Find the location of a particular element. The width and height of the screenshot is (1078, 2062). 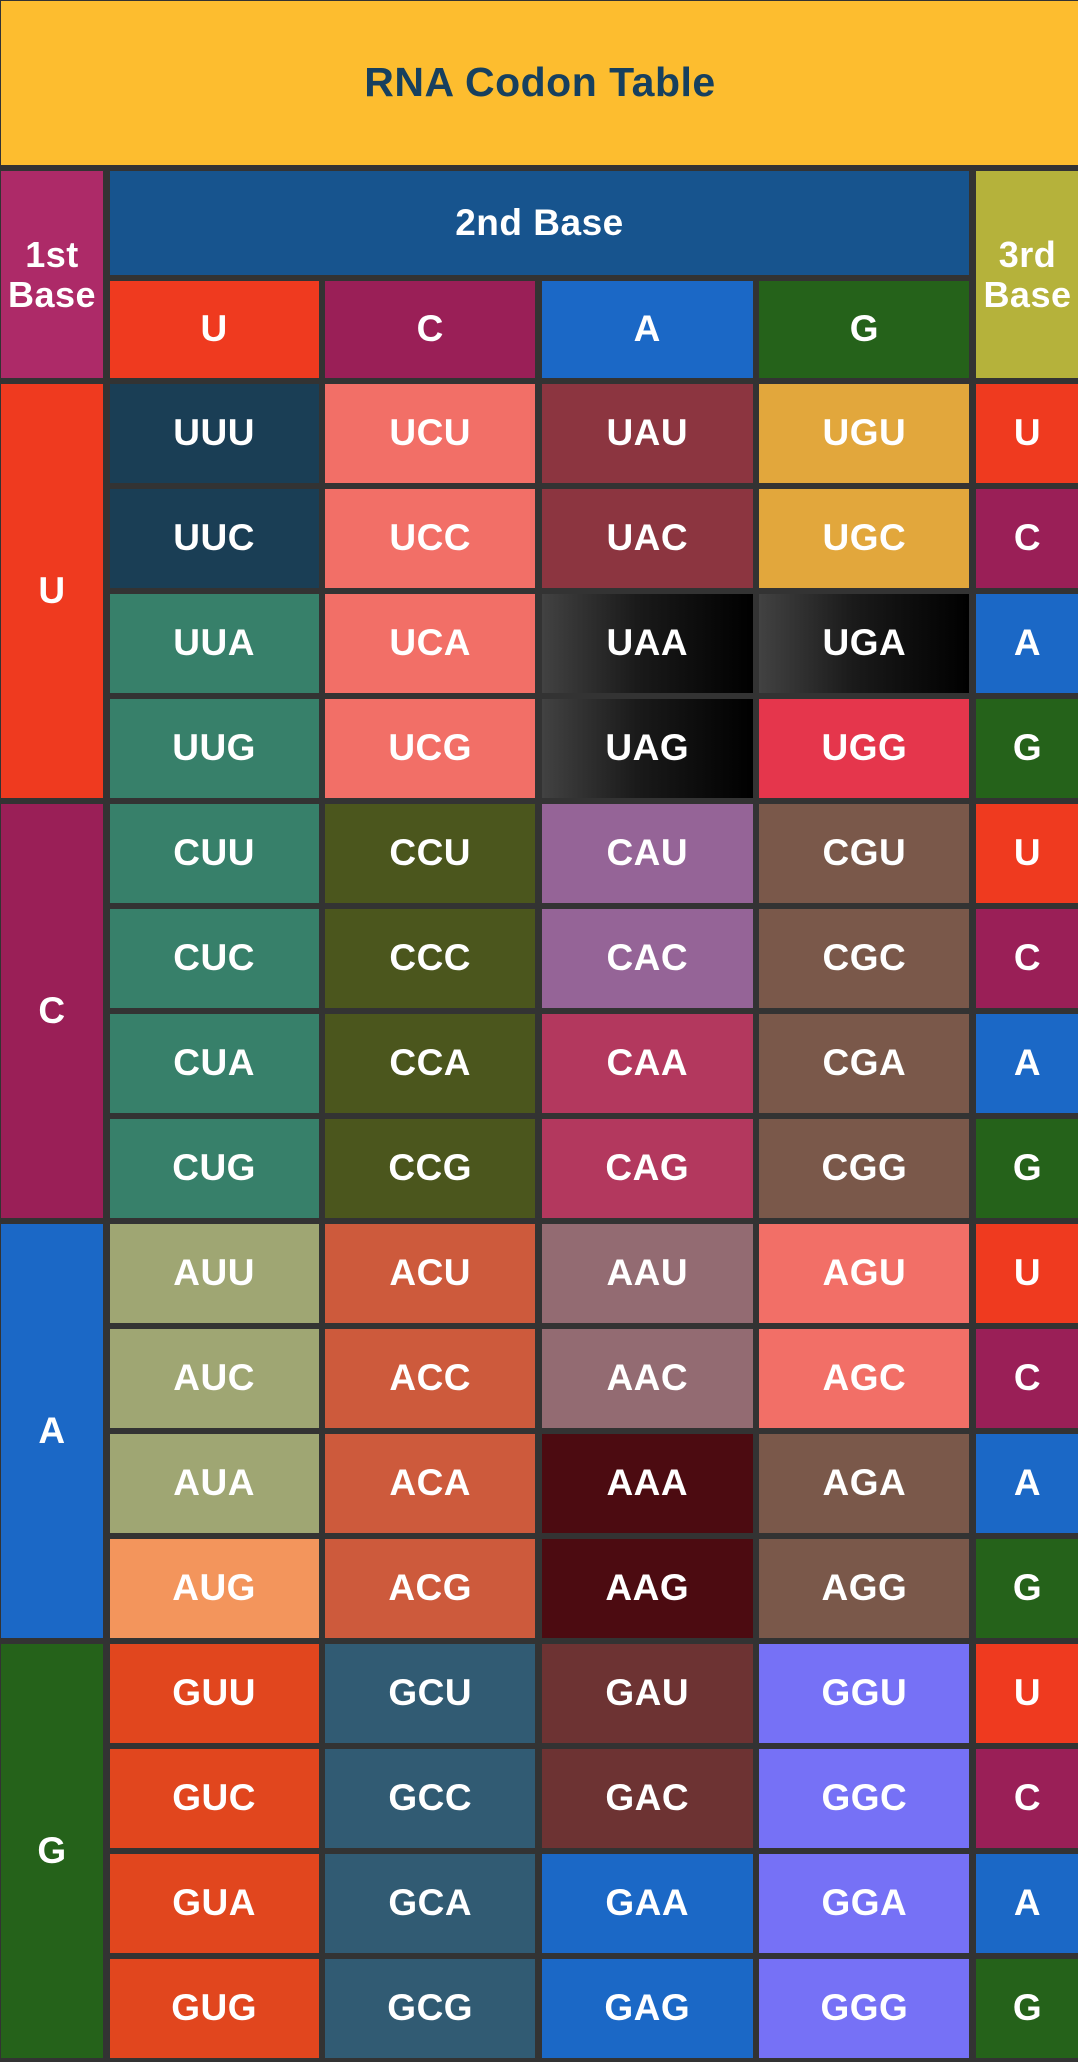

codon-cell: AAG is located at coordinates (647, 1588).